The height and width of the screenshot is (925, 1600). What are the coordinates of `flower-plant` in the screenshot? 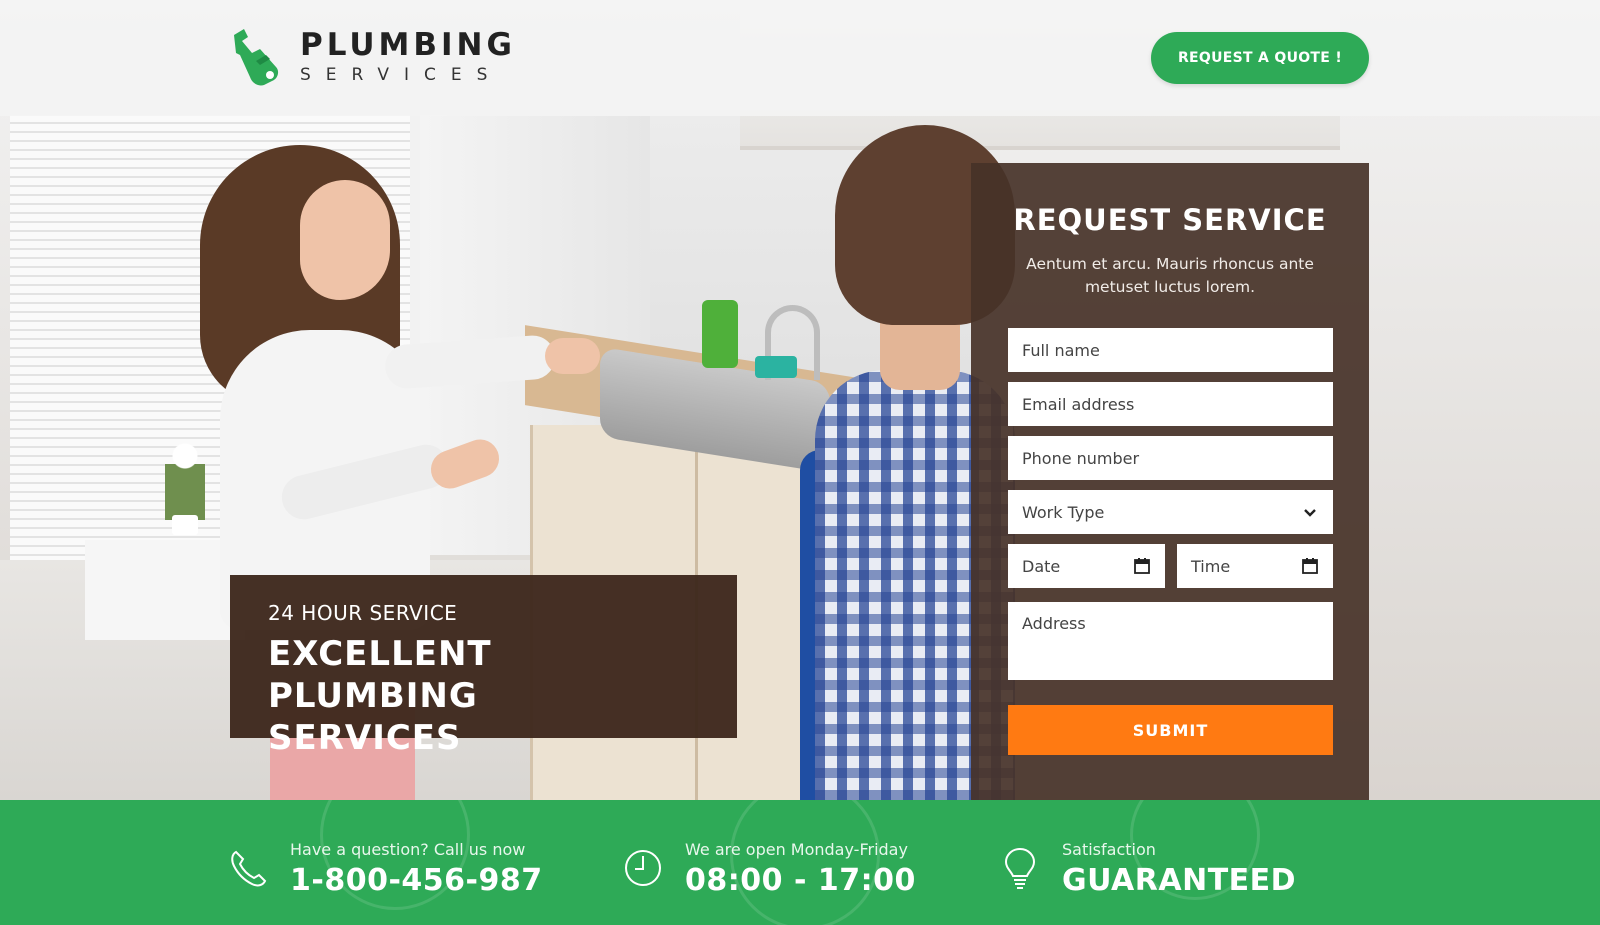 It's located at (185, 480).